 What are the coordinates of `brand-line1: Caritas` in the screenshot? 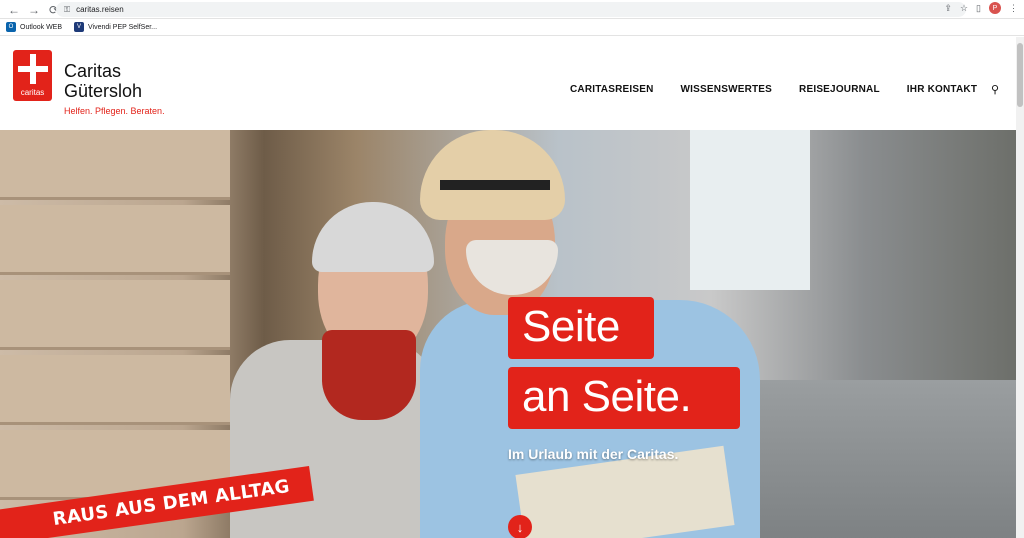 It's located at (93, 71).